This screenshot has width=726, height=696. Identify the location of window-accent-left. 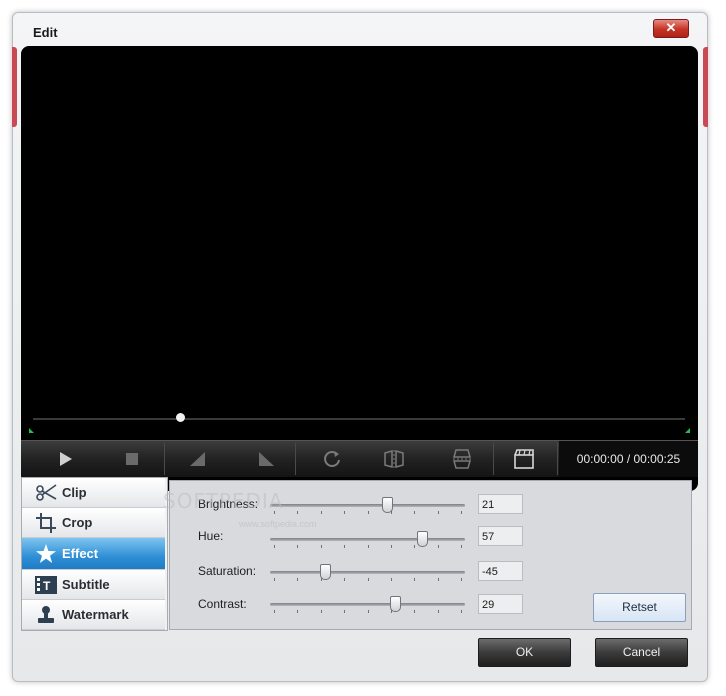
(14, 87).